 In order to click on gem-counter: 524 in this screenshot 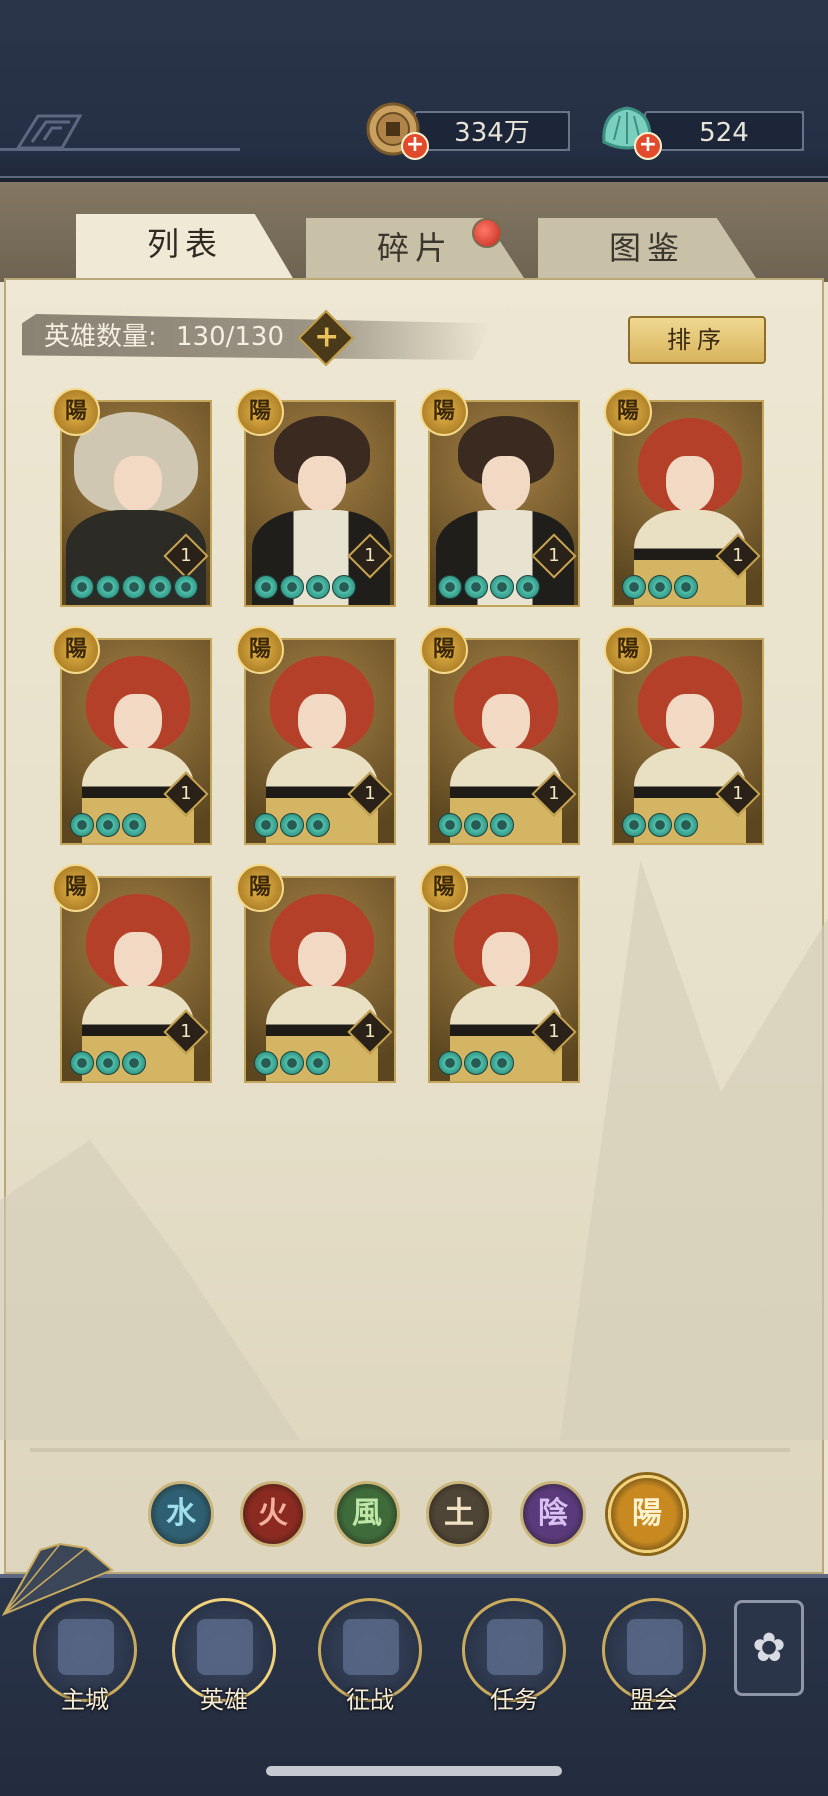, I will do `click(724, 131)`.